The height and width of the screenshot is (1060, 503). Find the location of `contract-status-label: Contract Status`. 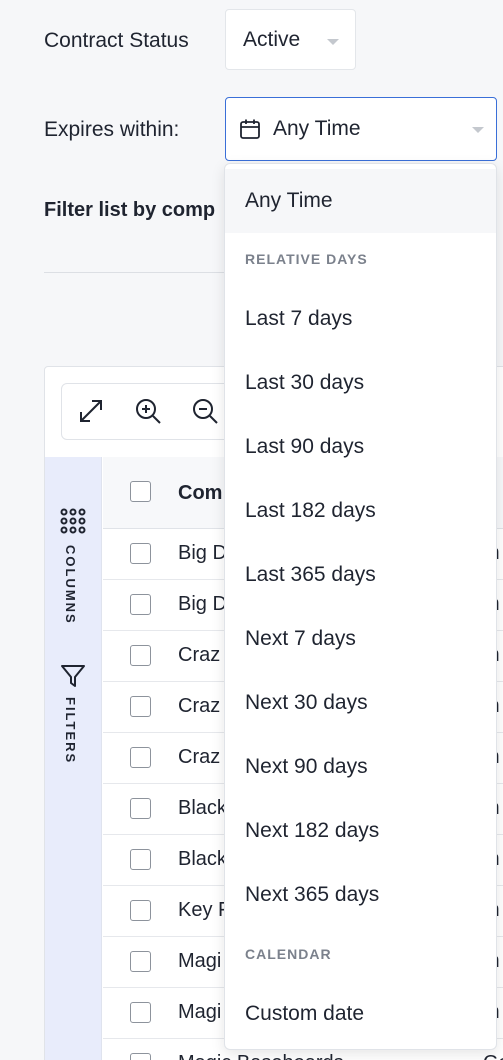

contract-status-label: Contract Status is located at coordinates (116, 40).